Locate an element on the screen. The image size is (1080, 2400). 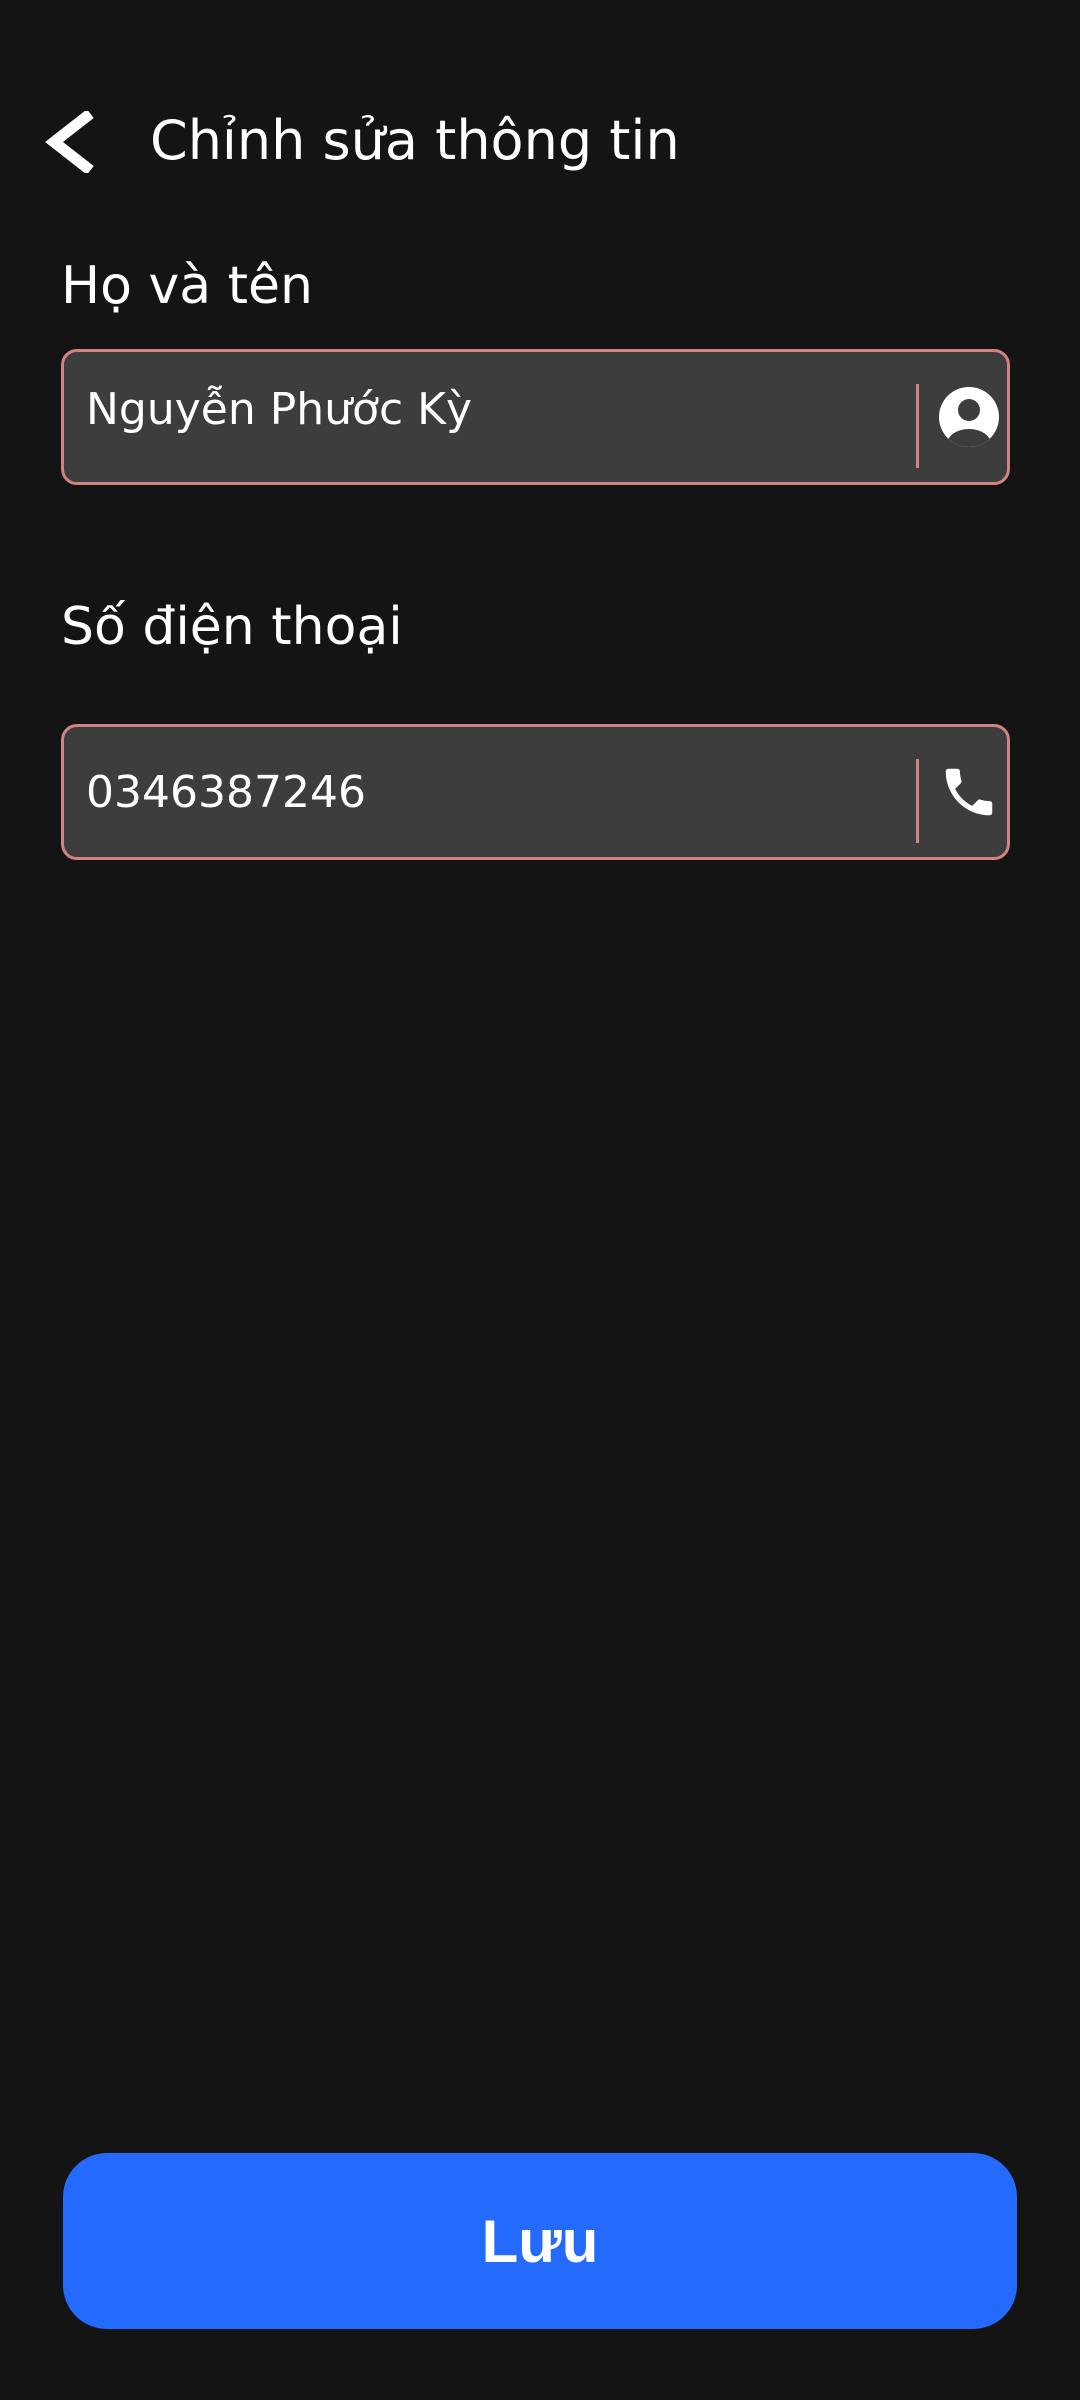
phone-label: Số điện thoại is located at coordinates (232, 627).